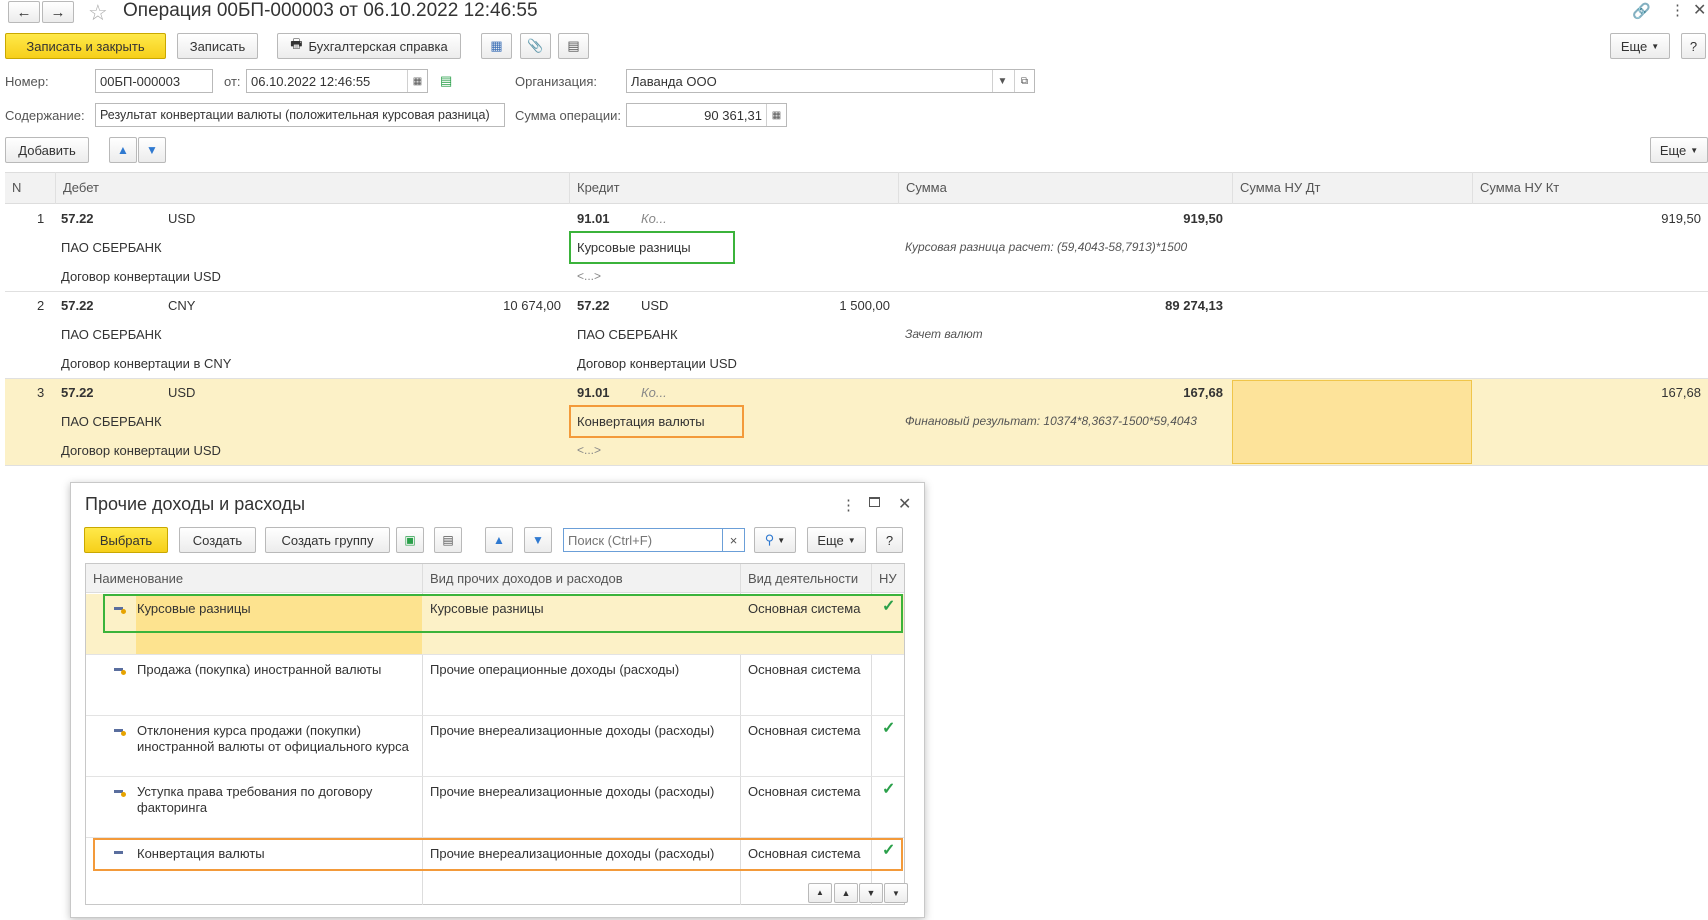 This screenshot has height=920, width=1708. I want to click on col-name: Наименование, so click(138, 579).